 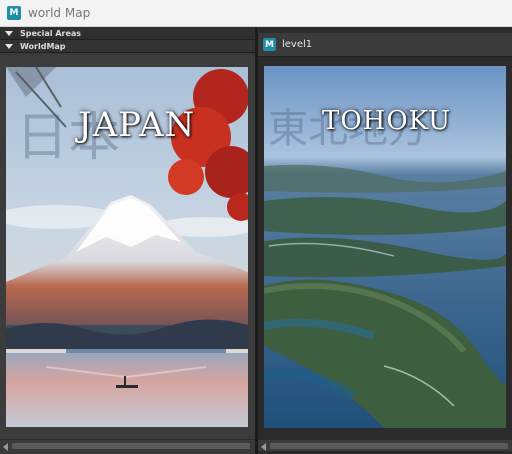 I want to click on left-horizontal-scrollbar, so click(x=127, y=445).